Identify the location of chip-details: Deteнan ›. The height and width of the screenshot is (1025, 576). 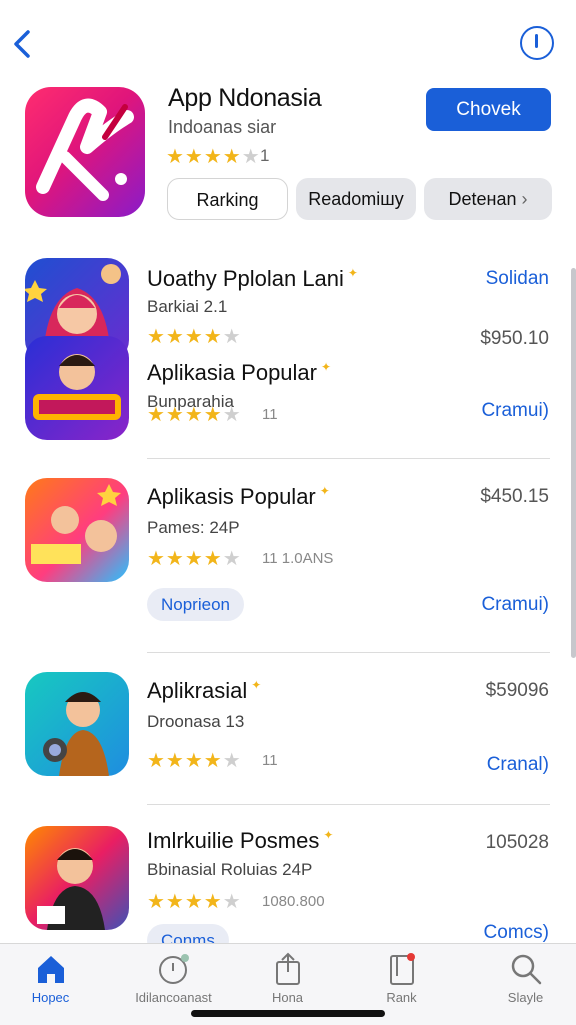
(488, 199).